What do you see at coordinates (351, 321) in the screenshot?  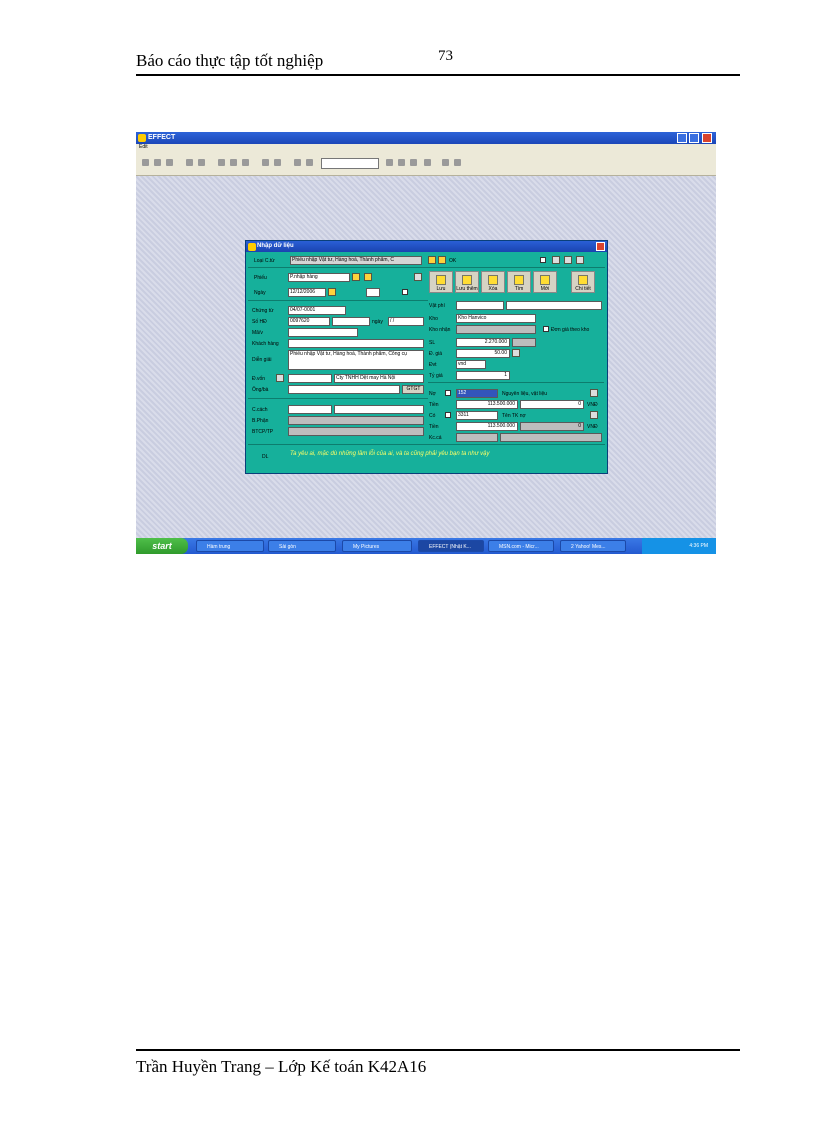 I see `so-hd-extra-field` at bounding box center [351, 321].